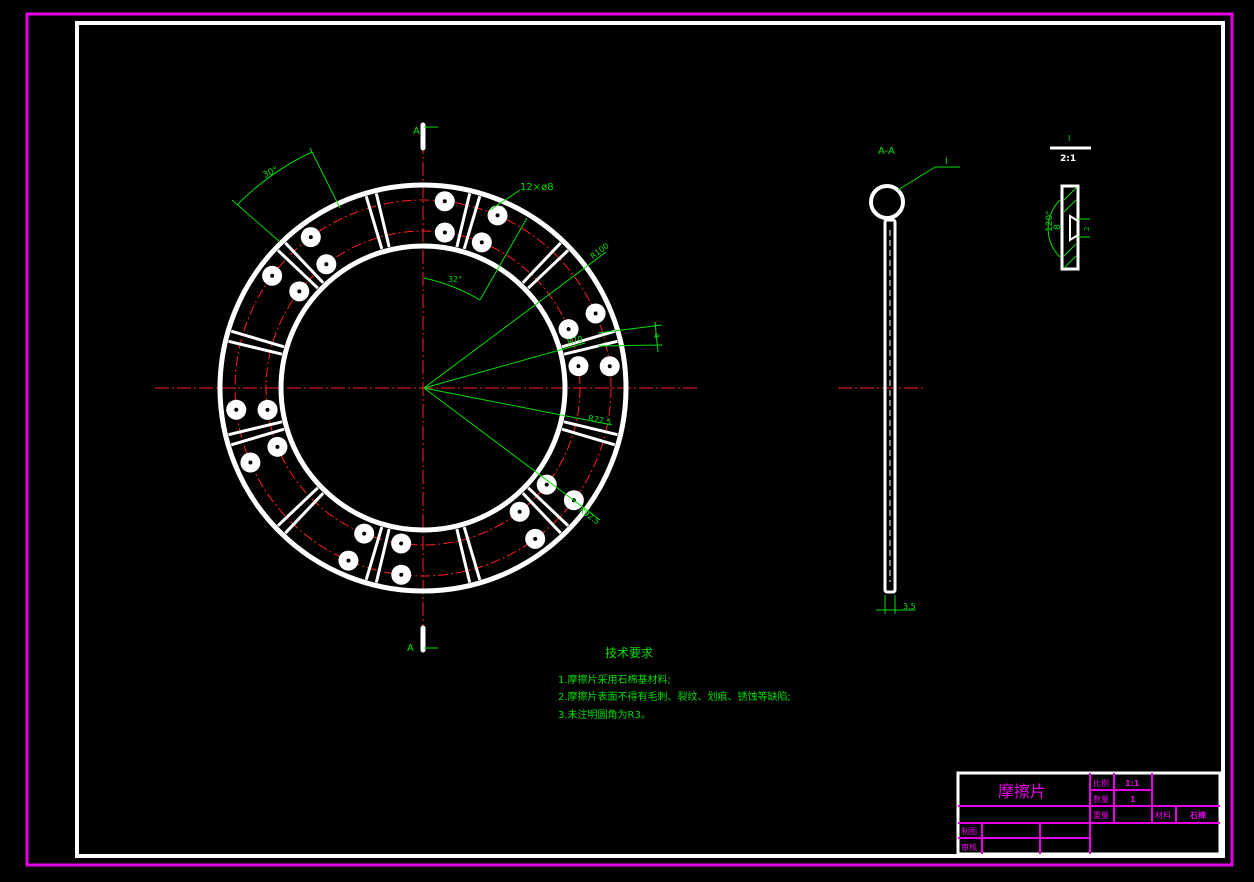 This screenshot has width=1254, height=882. Describe the element at coordinates (1132, 783) in the screenshot. I see `scale-value: 1:1` at that location.